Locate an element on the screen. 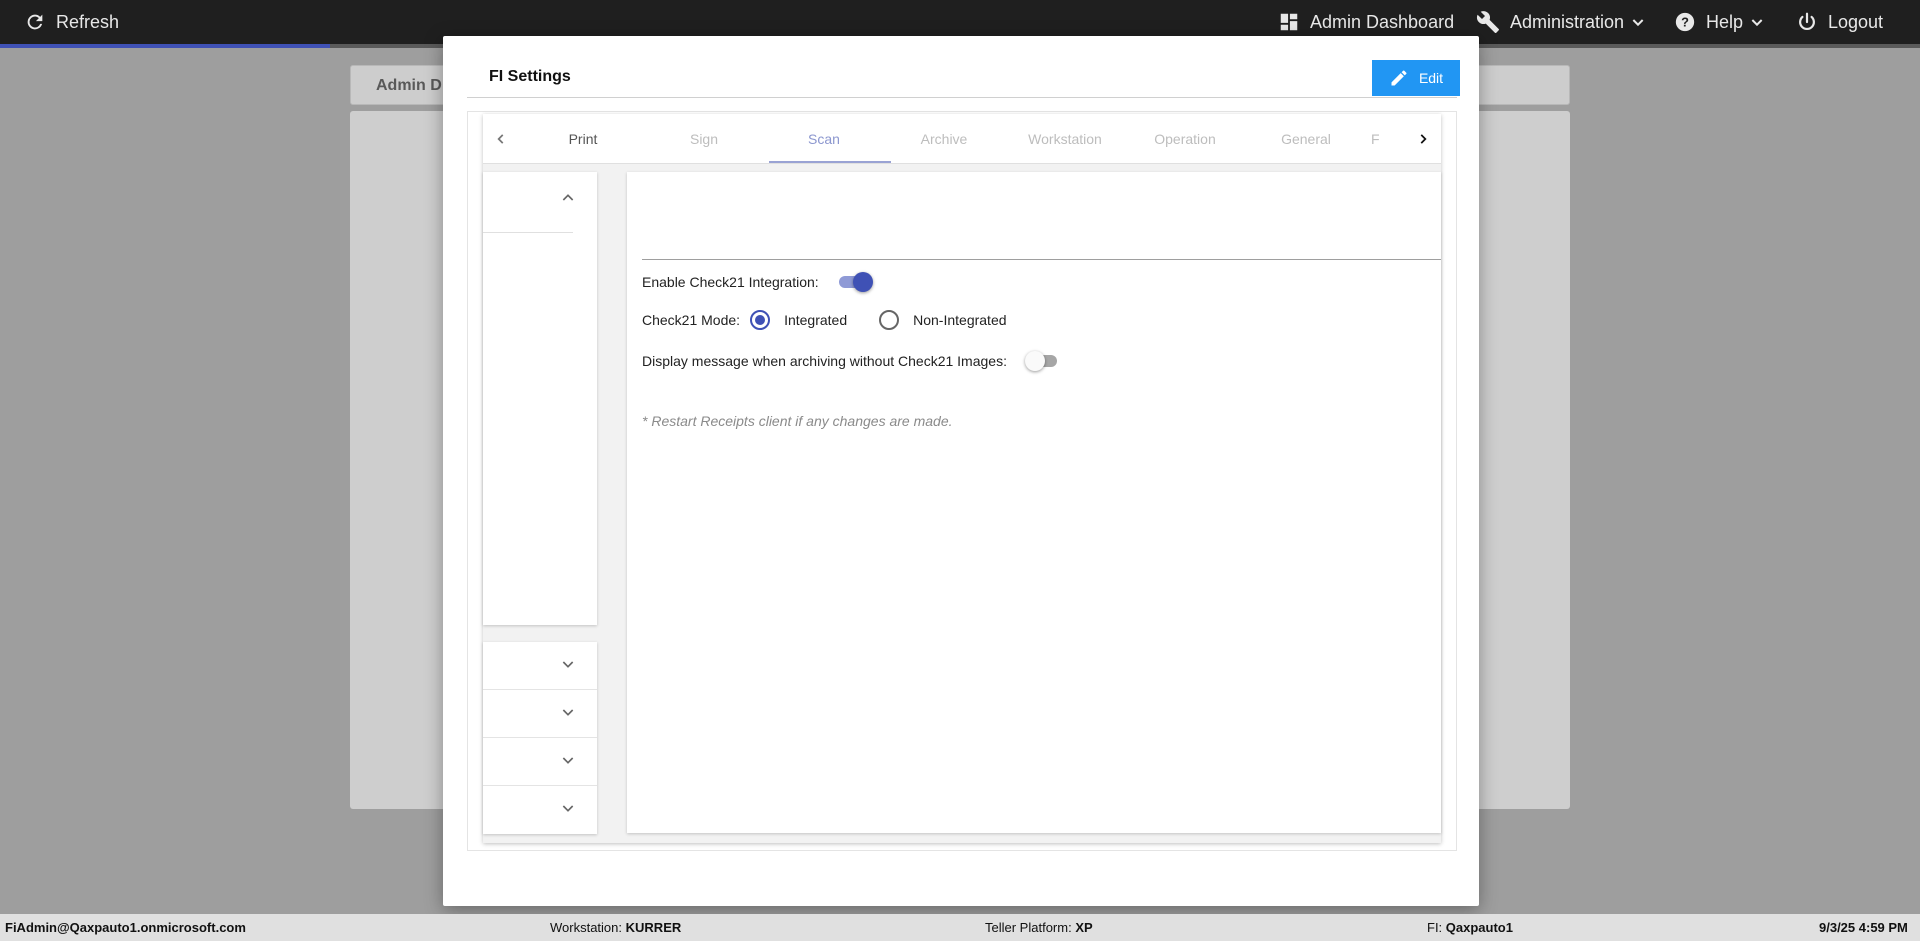  logout-button: Logout is located at coordinates (1839, 22).